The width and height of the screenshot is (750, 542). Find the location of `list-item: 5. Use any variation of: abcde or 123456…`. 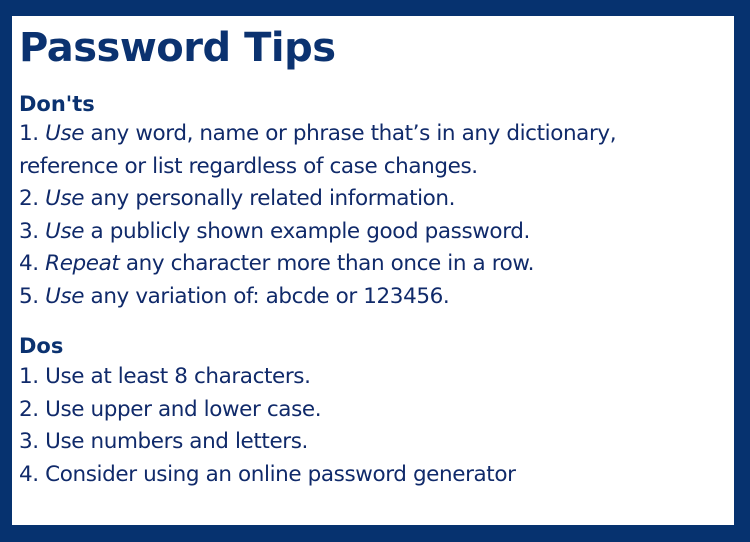

list-item: 5. Use any variation of: abcde or 123456… is located at coordinates (317, 297).